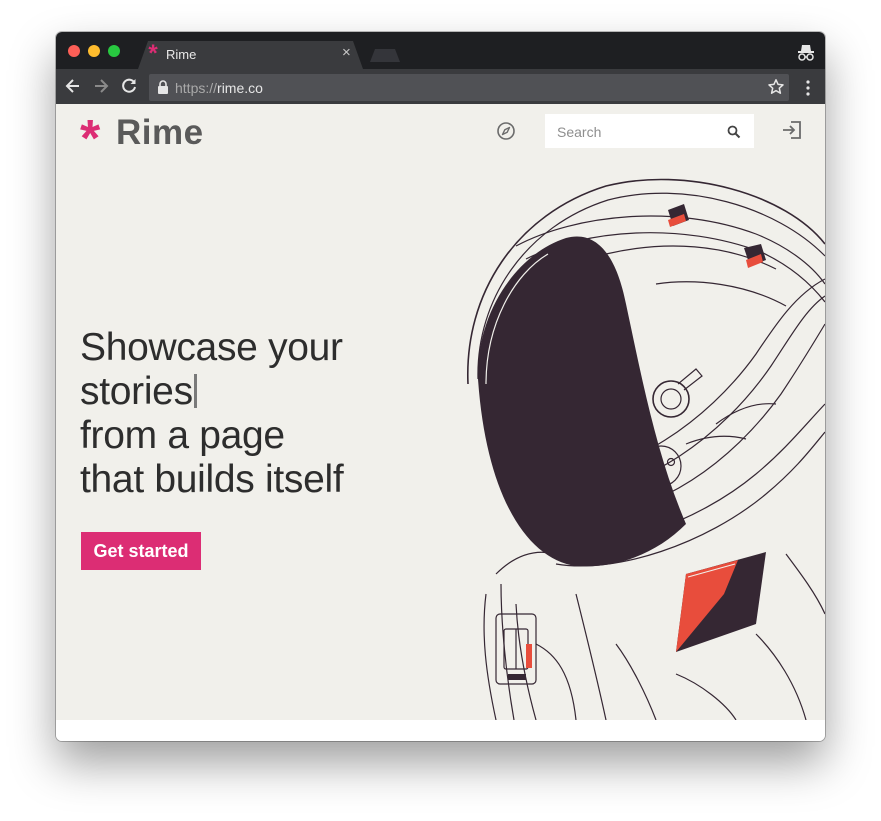  I want to click on tab-close-icon: ×, so click(346, 53).